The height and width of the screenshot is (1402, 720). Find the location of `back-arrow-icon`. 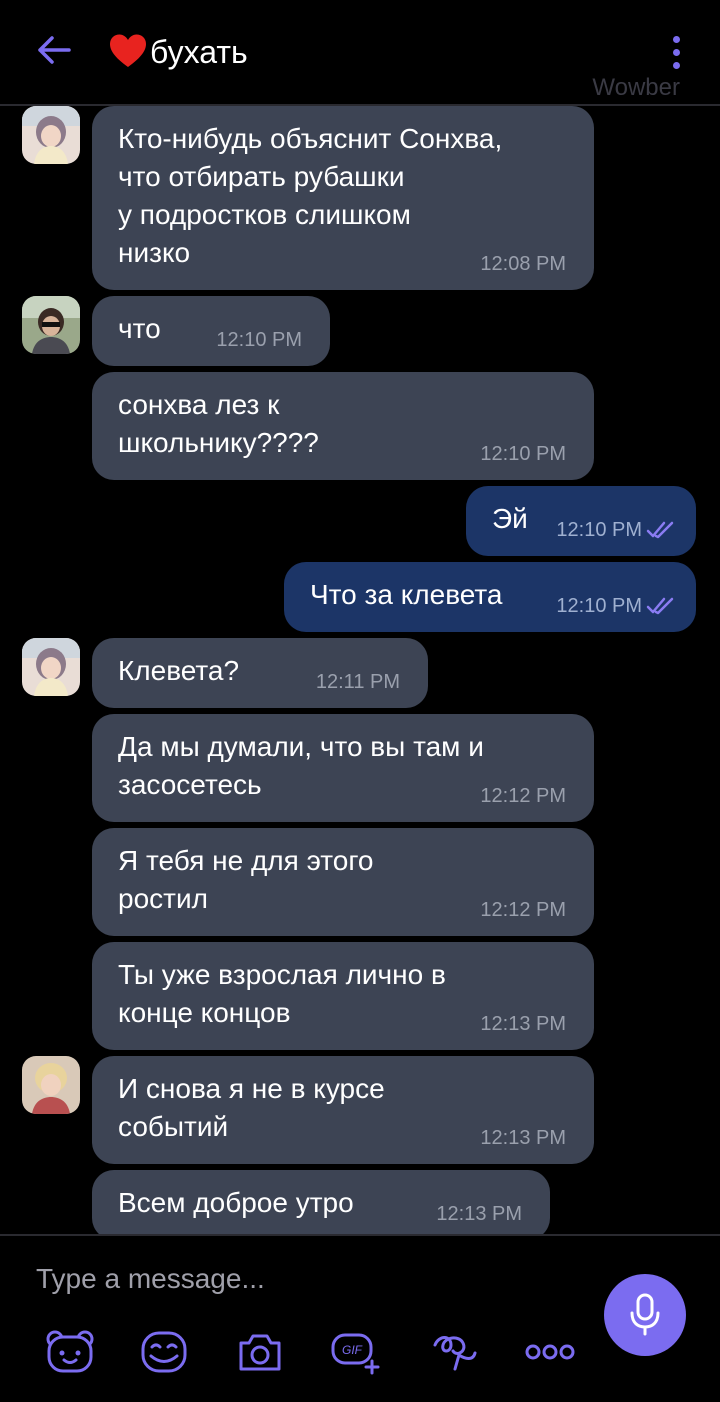

back-arrow-icon is located at coordinates (54, 50).